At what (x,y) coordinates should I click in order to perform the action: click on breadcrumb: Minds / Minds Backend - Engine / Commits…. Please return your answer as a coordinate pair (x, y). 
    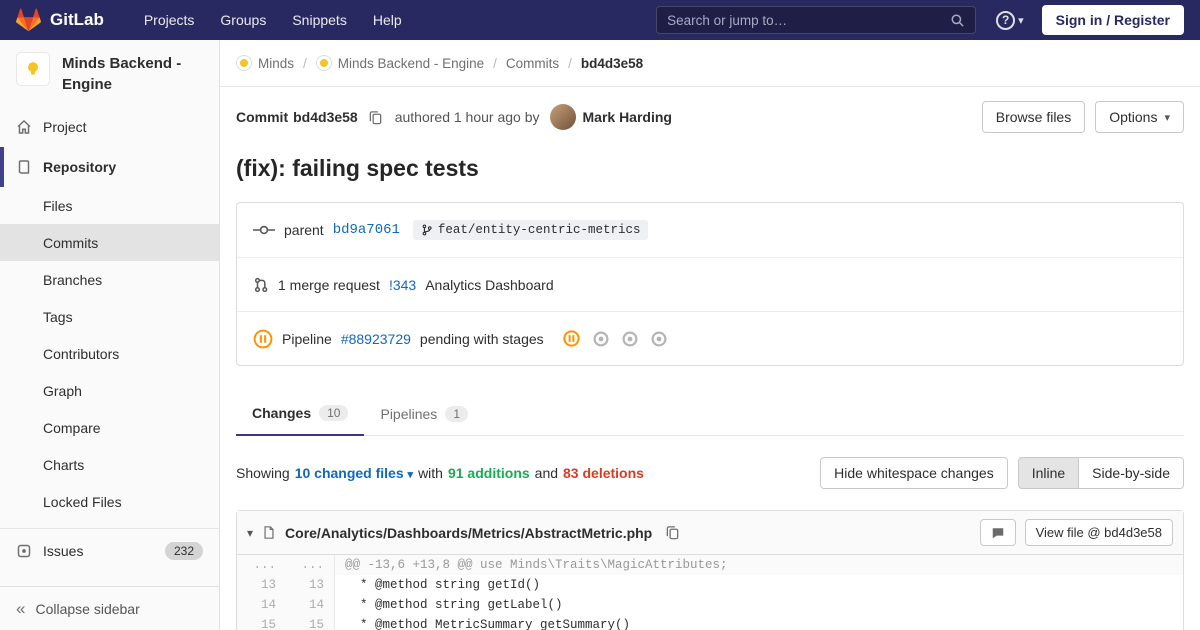
    Looking at the image, I should click on (710, 63).